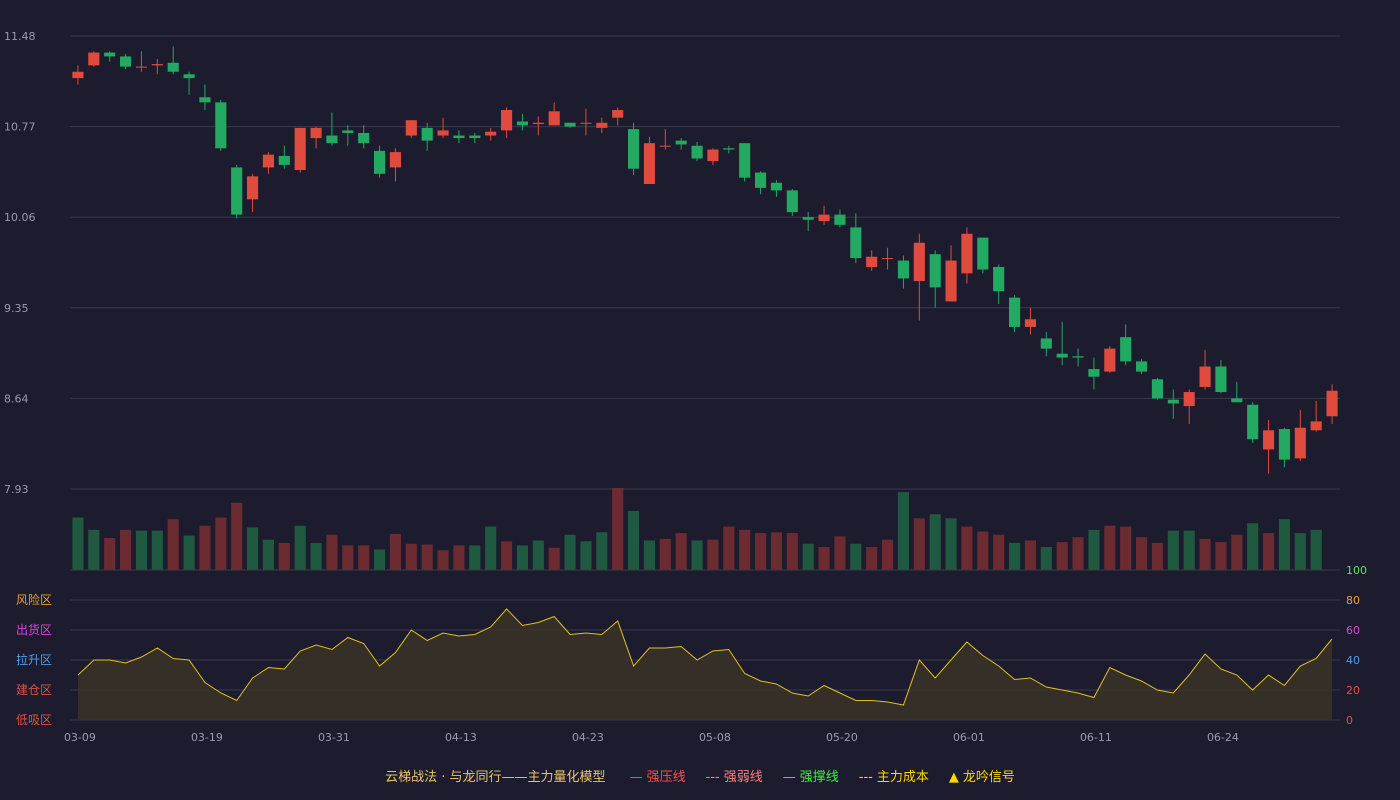 This screenshot has width=1400, height=800. I want to click on x-tick-label: 05-08, so click(715, 737).